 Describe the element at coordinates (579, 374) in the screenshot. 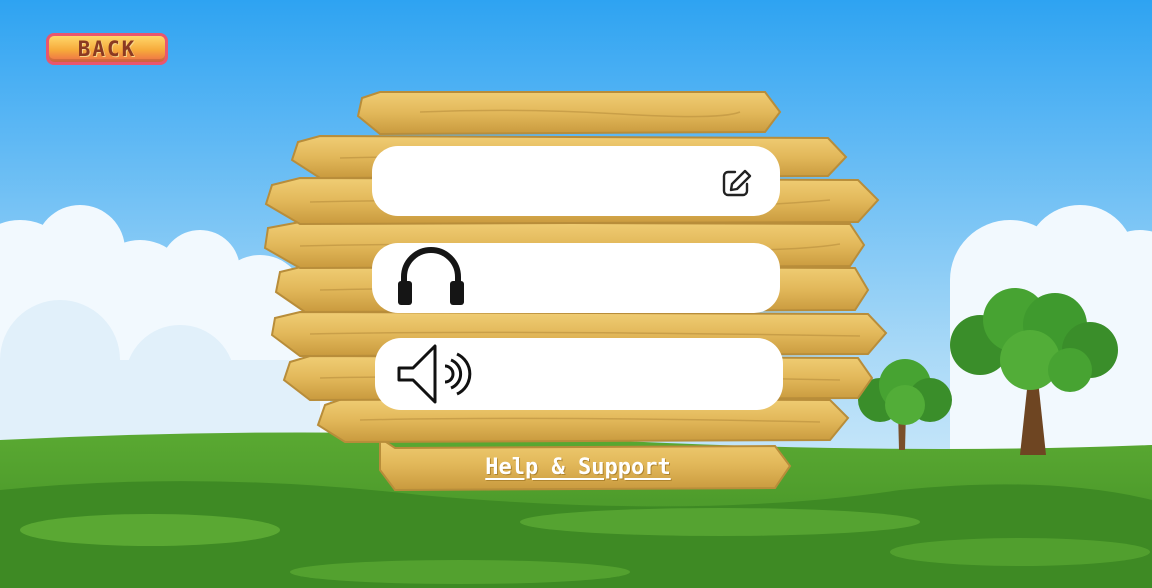

I see `sound-volume-field` at that location.